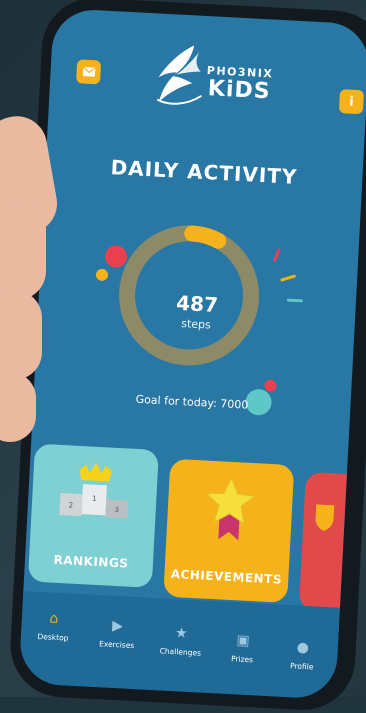 This screenshot has width=366, height=713. I want to click on rankings-card: 1 2 3 RANKINGS, so click(93, 515).